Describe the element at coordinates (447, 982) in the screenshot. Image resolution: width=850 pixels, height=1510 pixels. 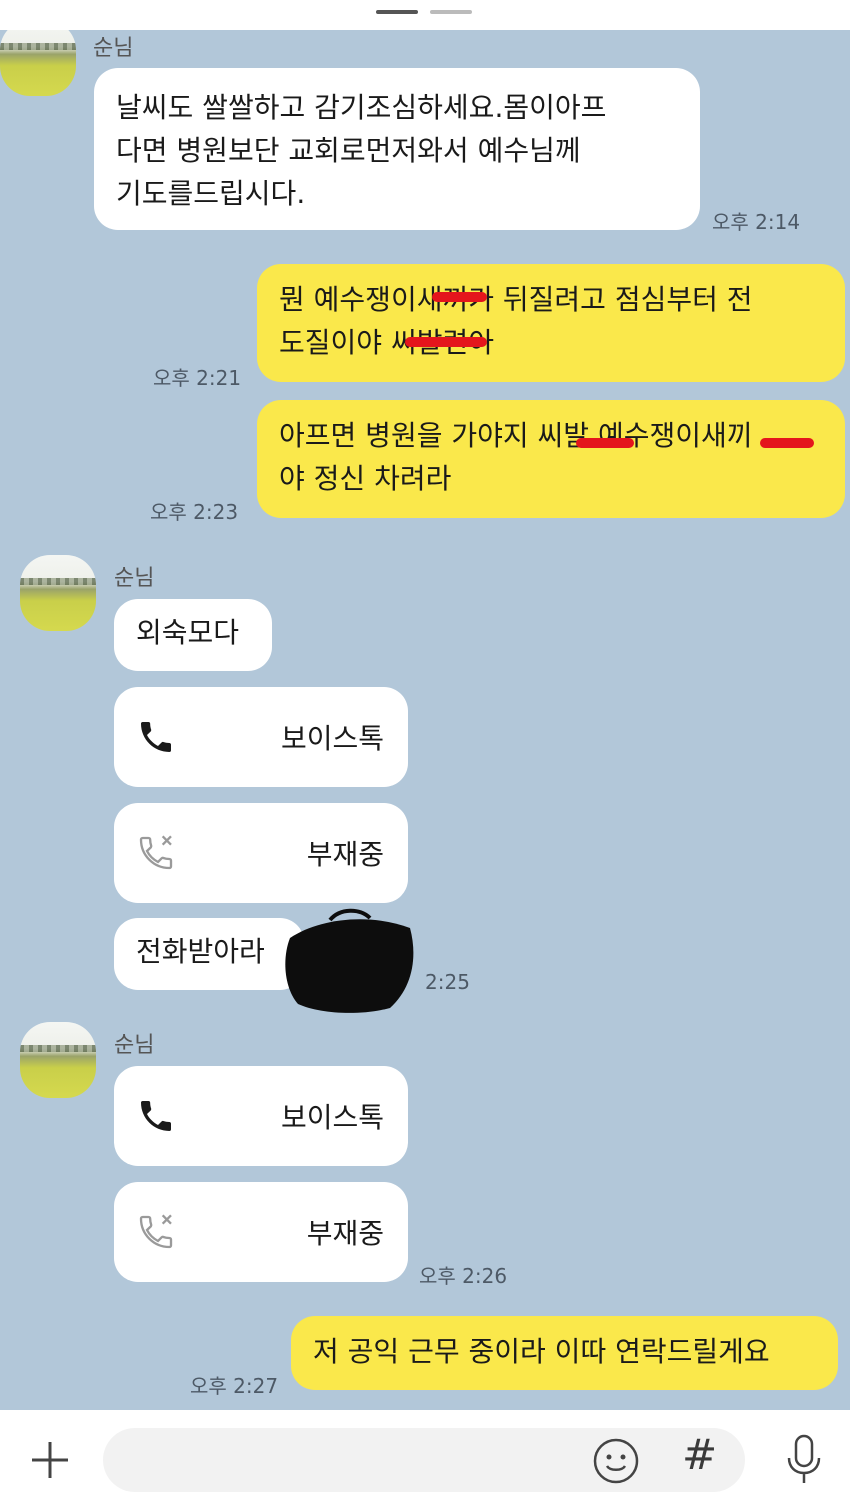
I see `message-time: 2:25` at that location.